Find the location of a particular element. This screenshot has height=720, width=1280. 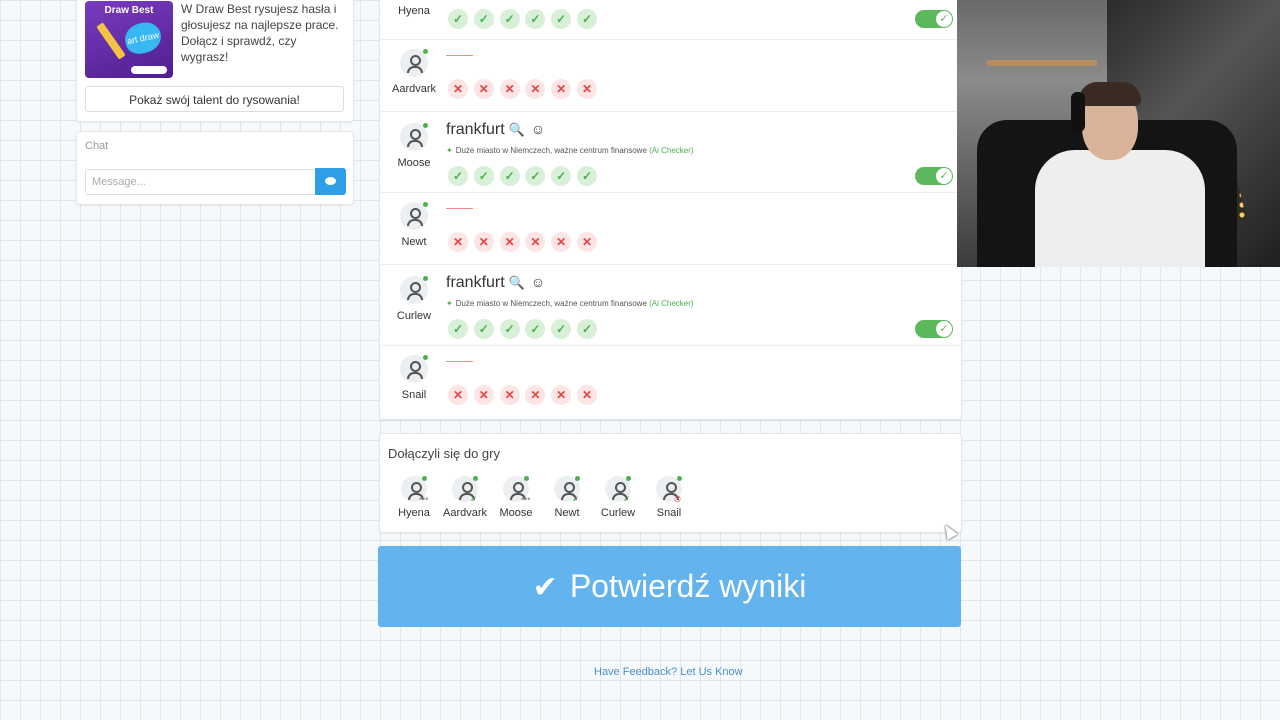

result-row: Snail ✕ ✕ ✕ ✕ ✕ ✕ is located at coordinates (670, 381).